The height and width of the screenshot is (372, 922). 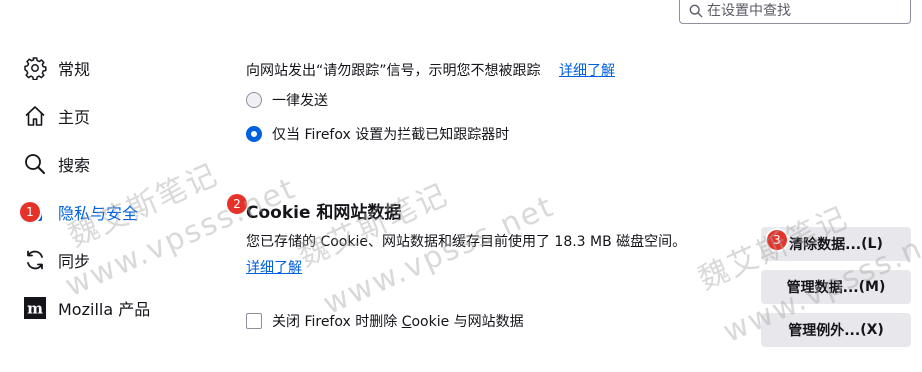 I want to click on dnt-learn-more-link: 详细了解, so click(x=587, y=71).